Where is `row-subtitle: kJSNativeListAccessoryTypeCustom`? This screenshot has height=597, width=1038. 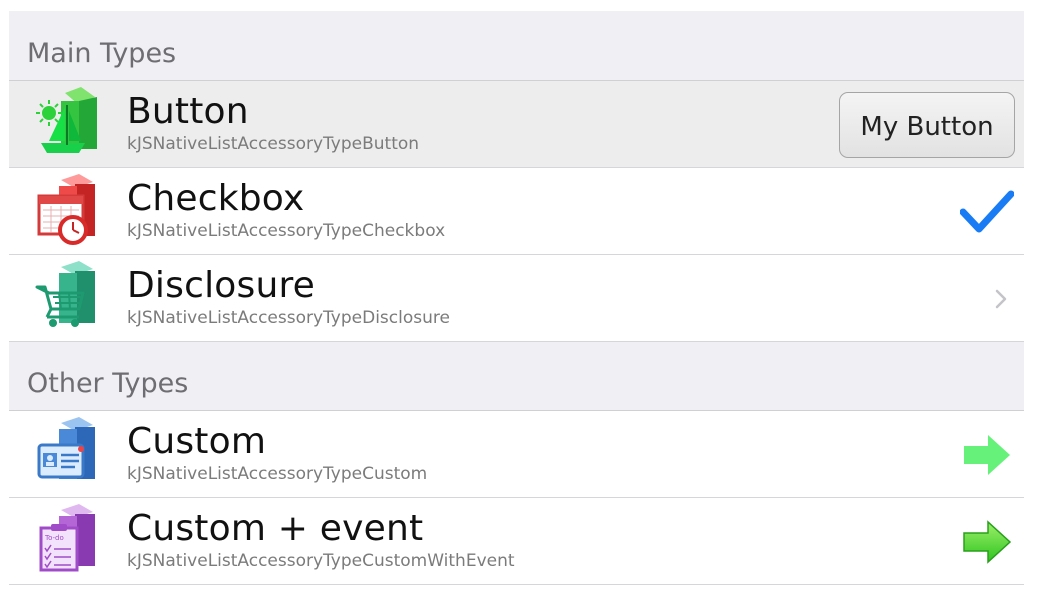
row-subtitle: kJSNativeListAccessoryTypeCustom is located at coordinates (277, 474).